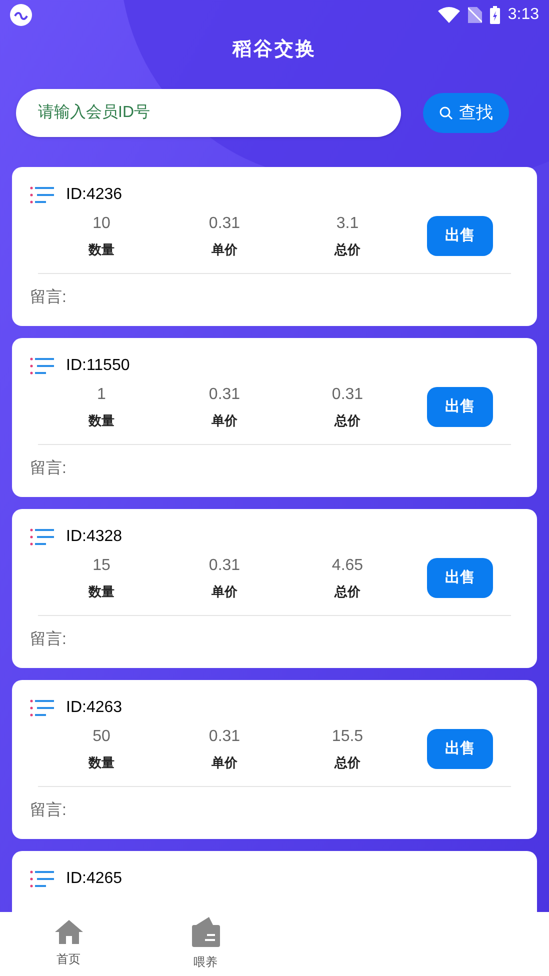 The width and height of the screenshot is (549, 976). I want to click on nav-label: 首页, so click(68, 959).